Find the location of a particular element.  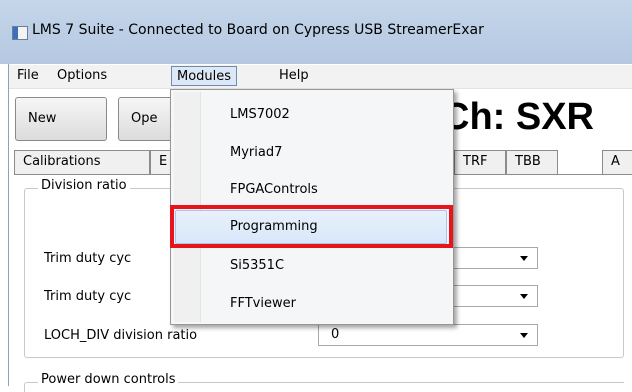

annotation-highlight-box is located at coordinates (311, 226).